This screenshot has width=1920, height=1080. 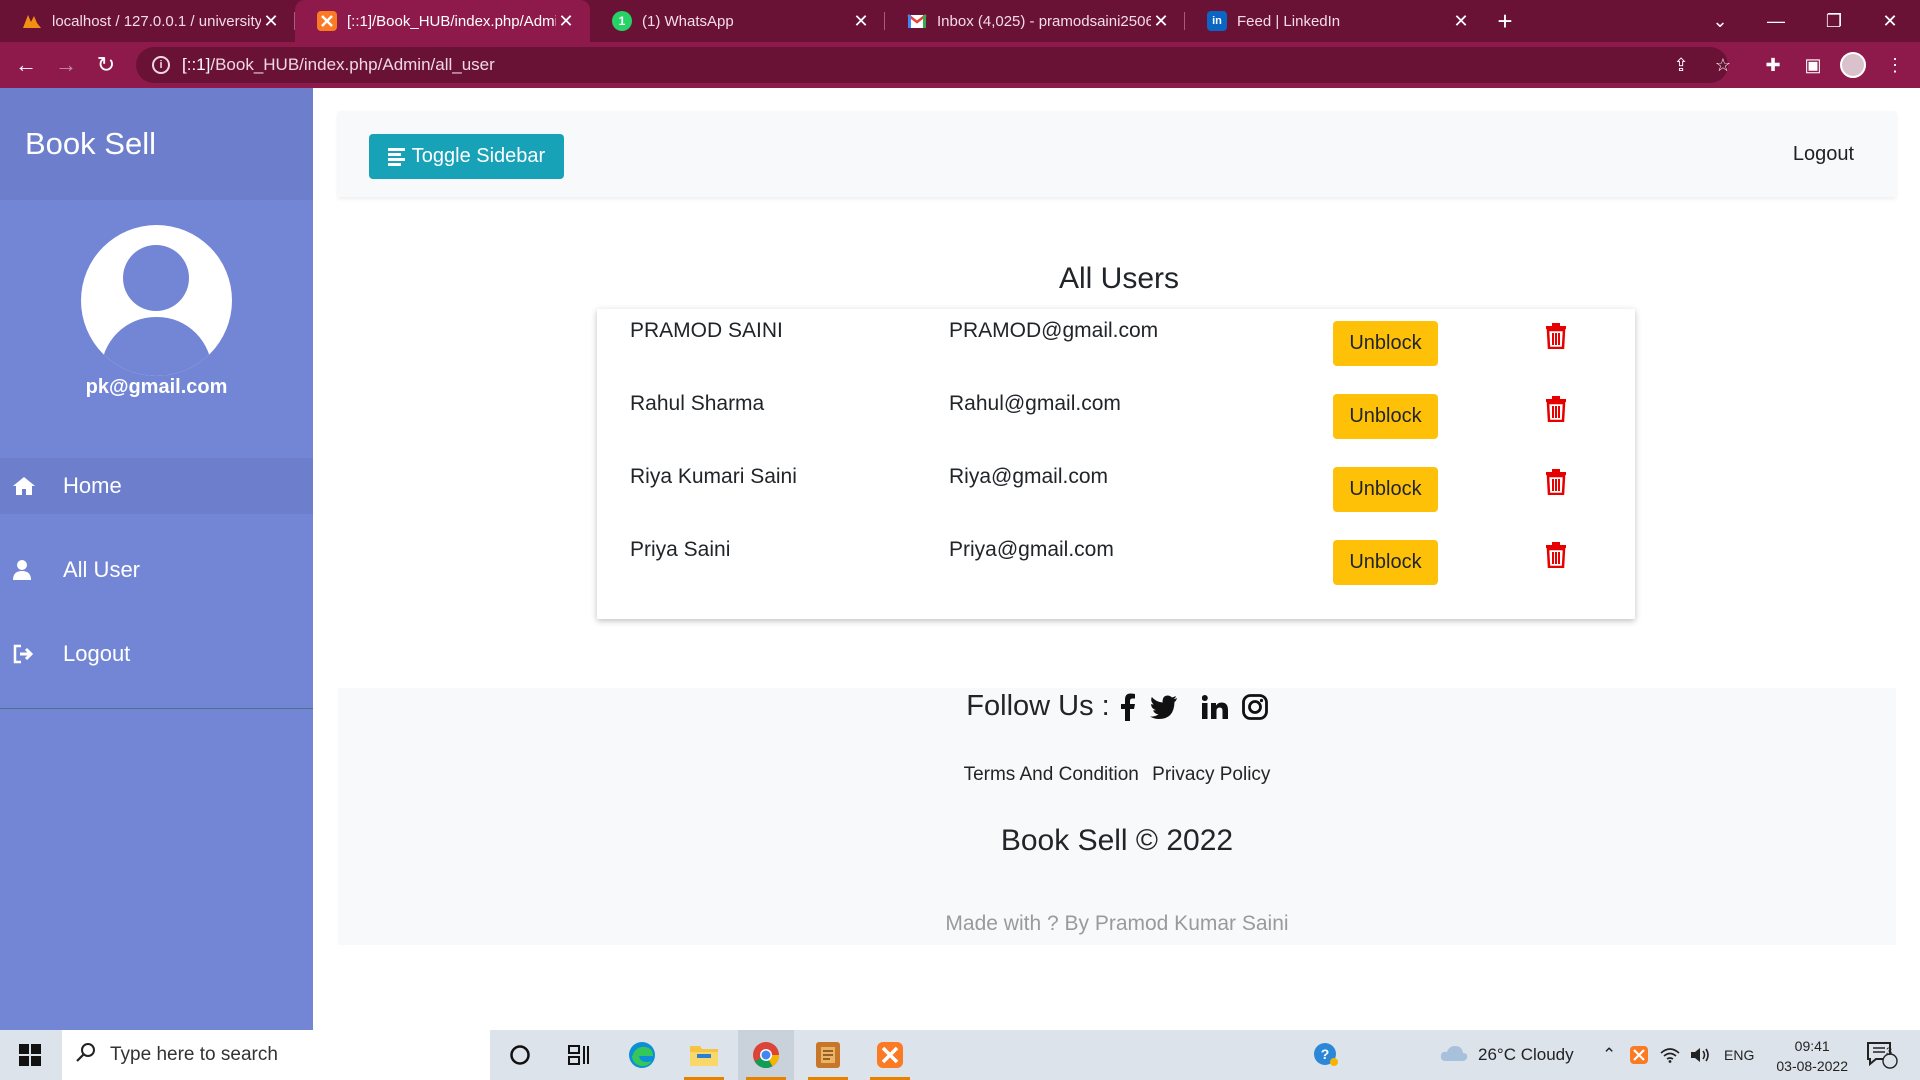 What do you see at coordinates (1128, 707) in the screenshot?
I see `facebook-icon` at bounding box center [1128, 707].